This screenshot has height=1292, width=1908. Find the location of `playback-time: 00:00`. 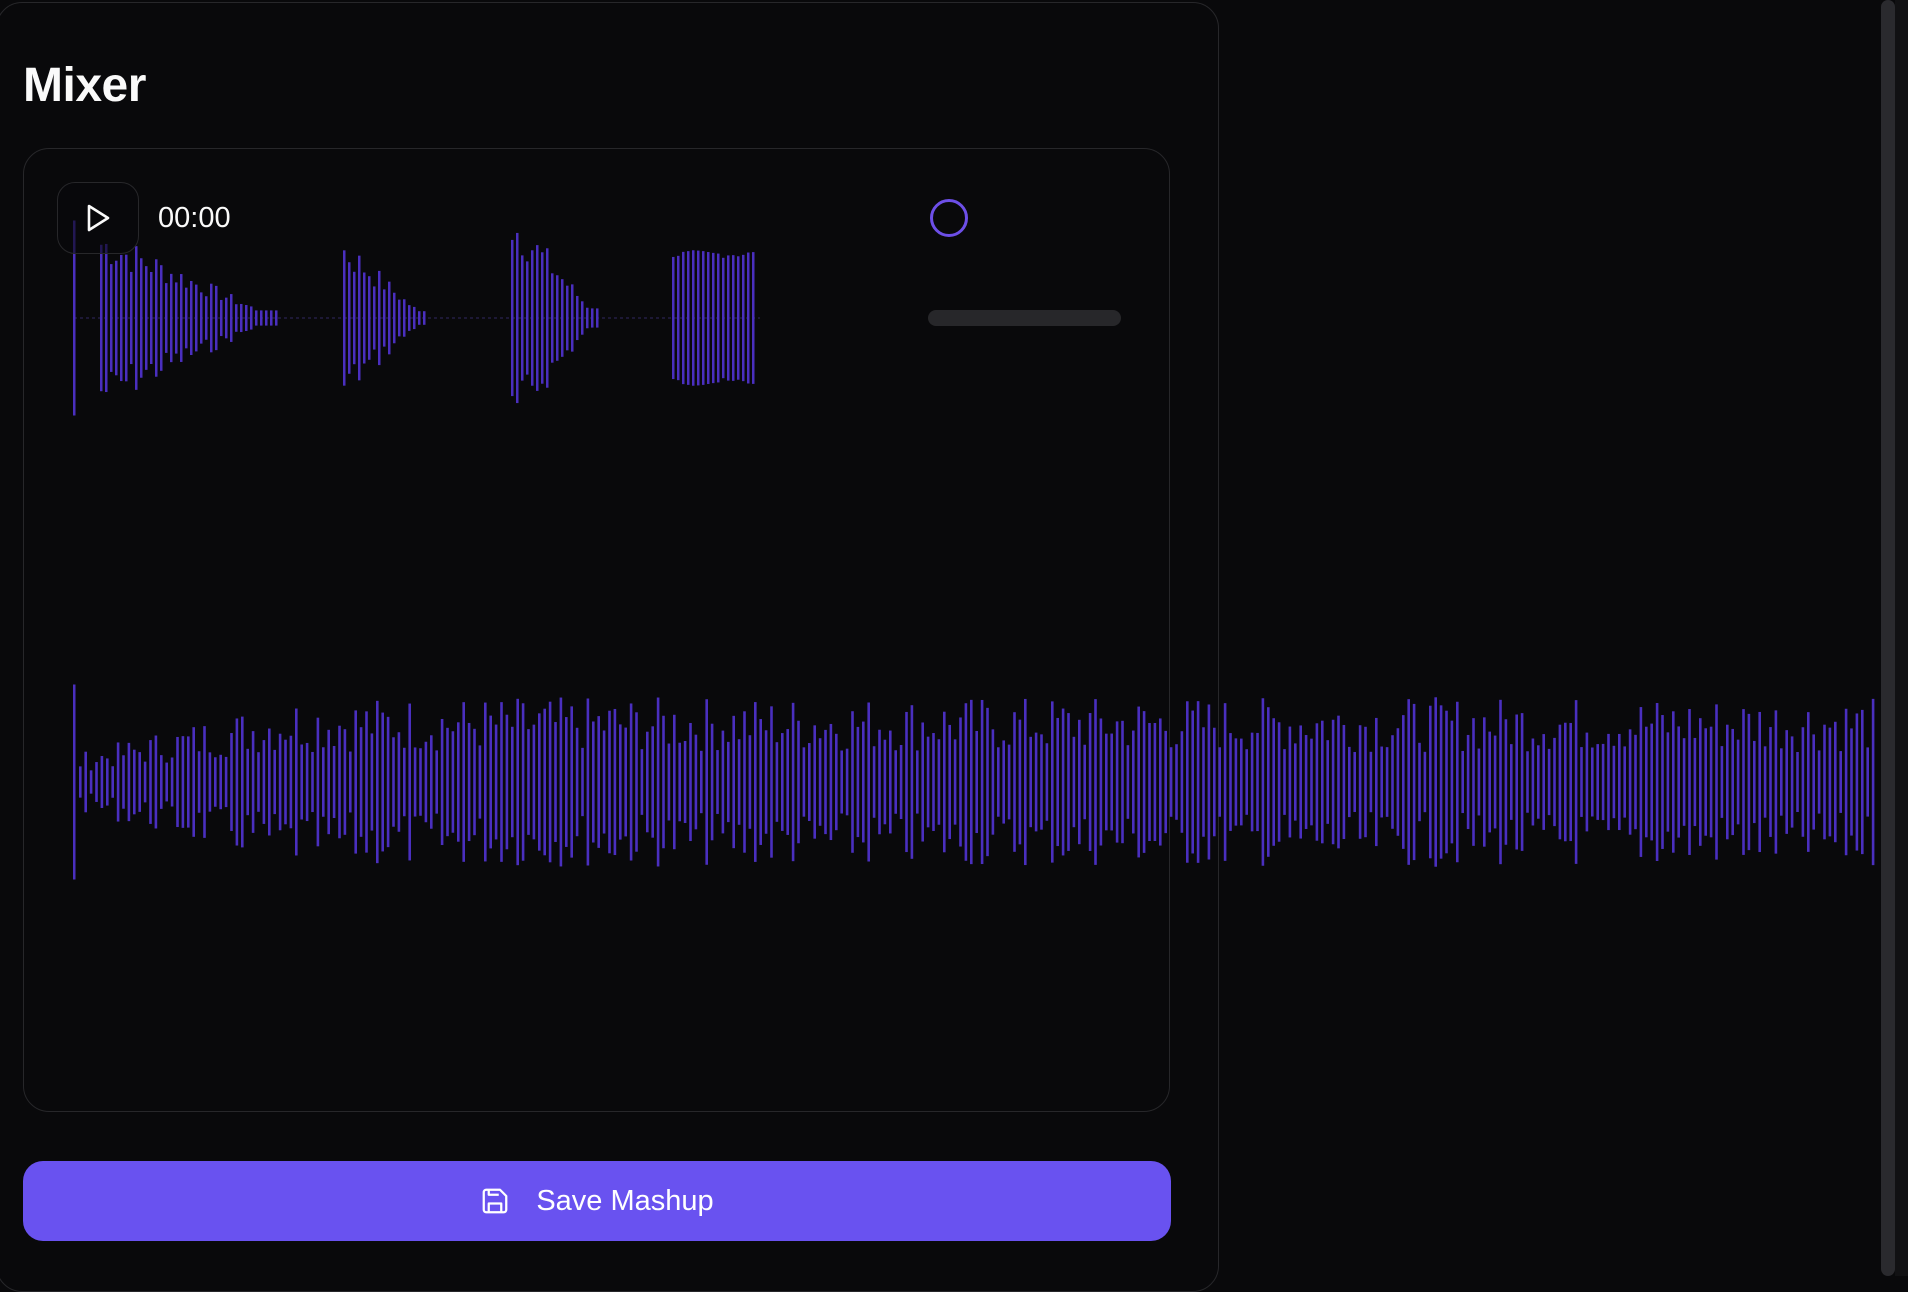

playback-time: 00:00 is located at coordinates (194, 218).